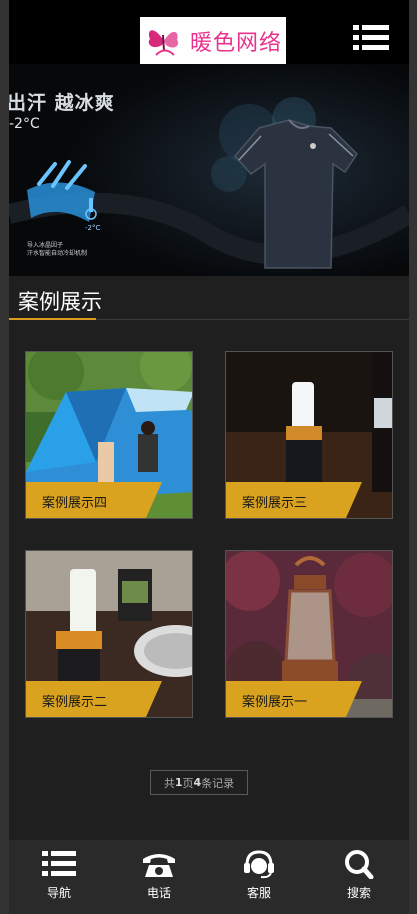  I want to click on list-menu-icon, so click(371, 37).